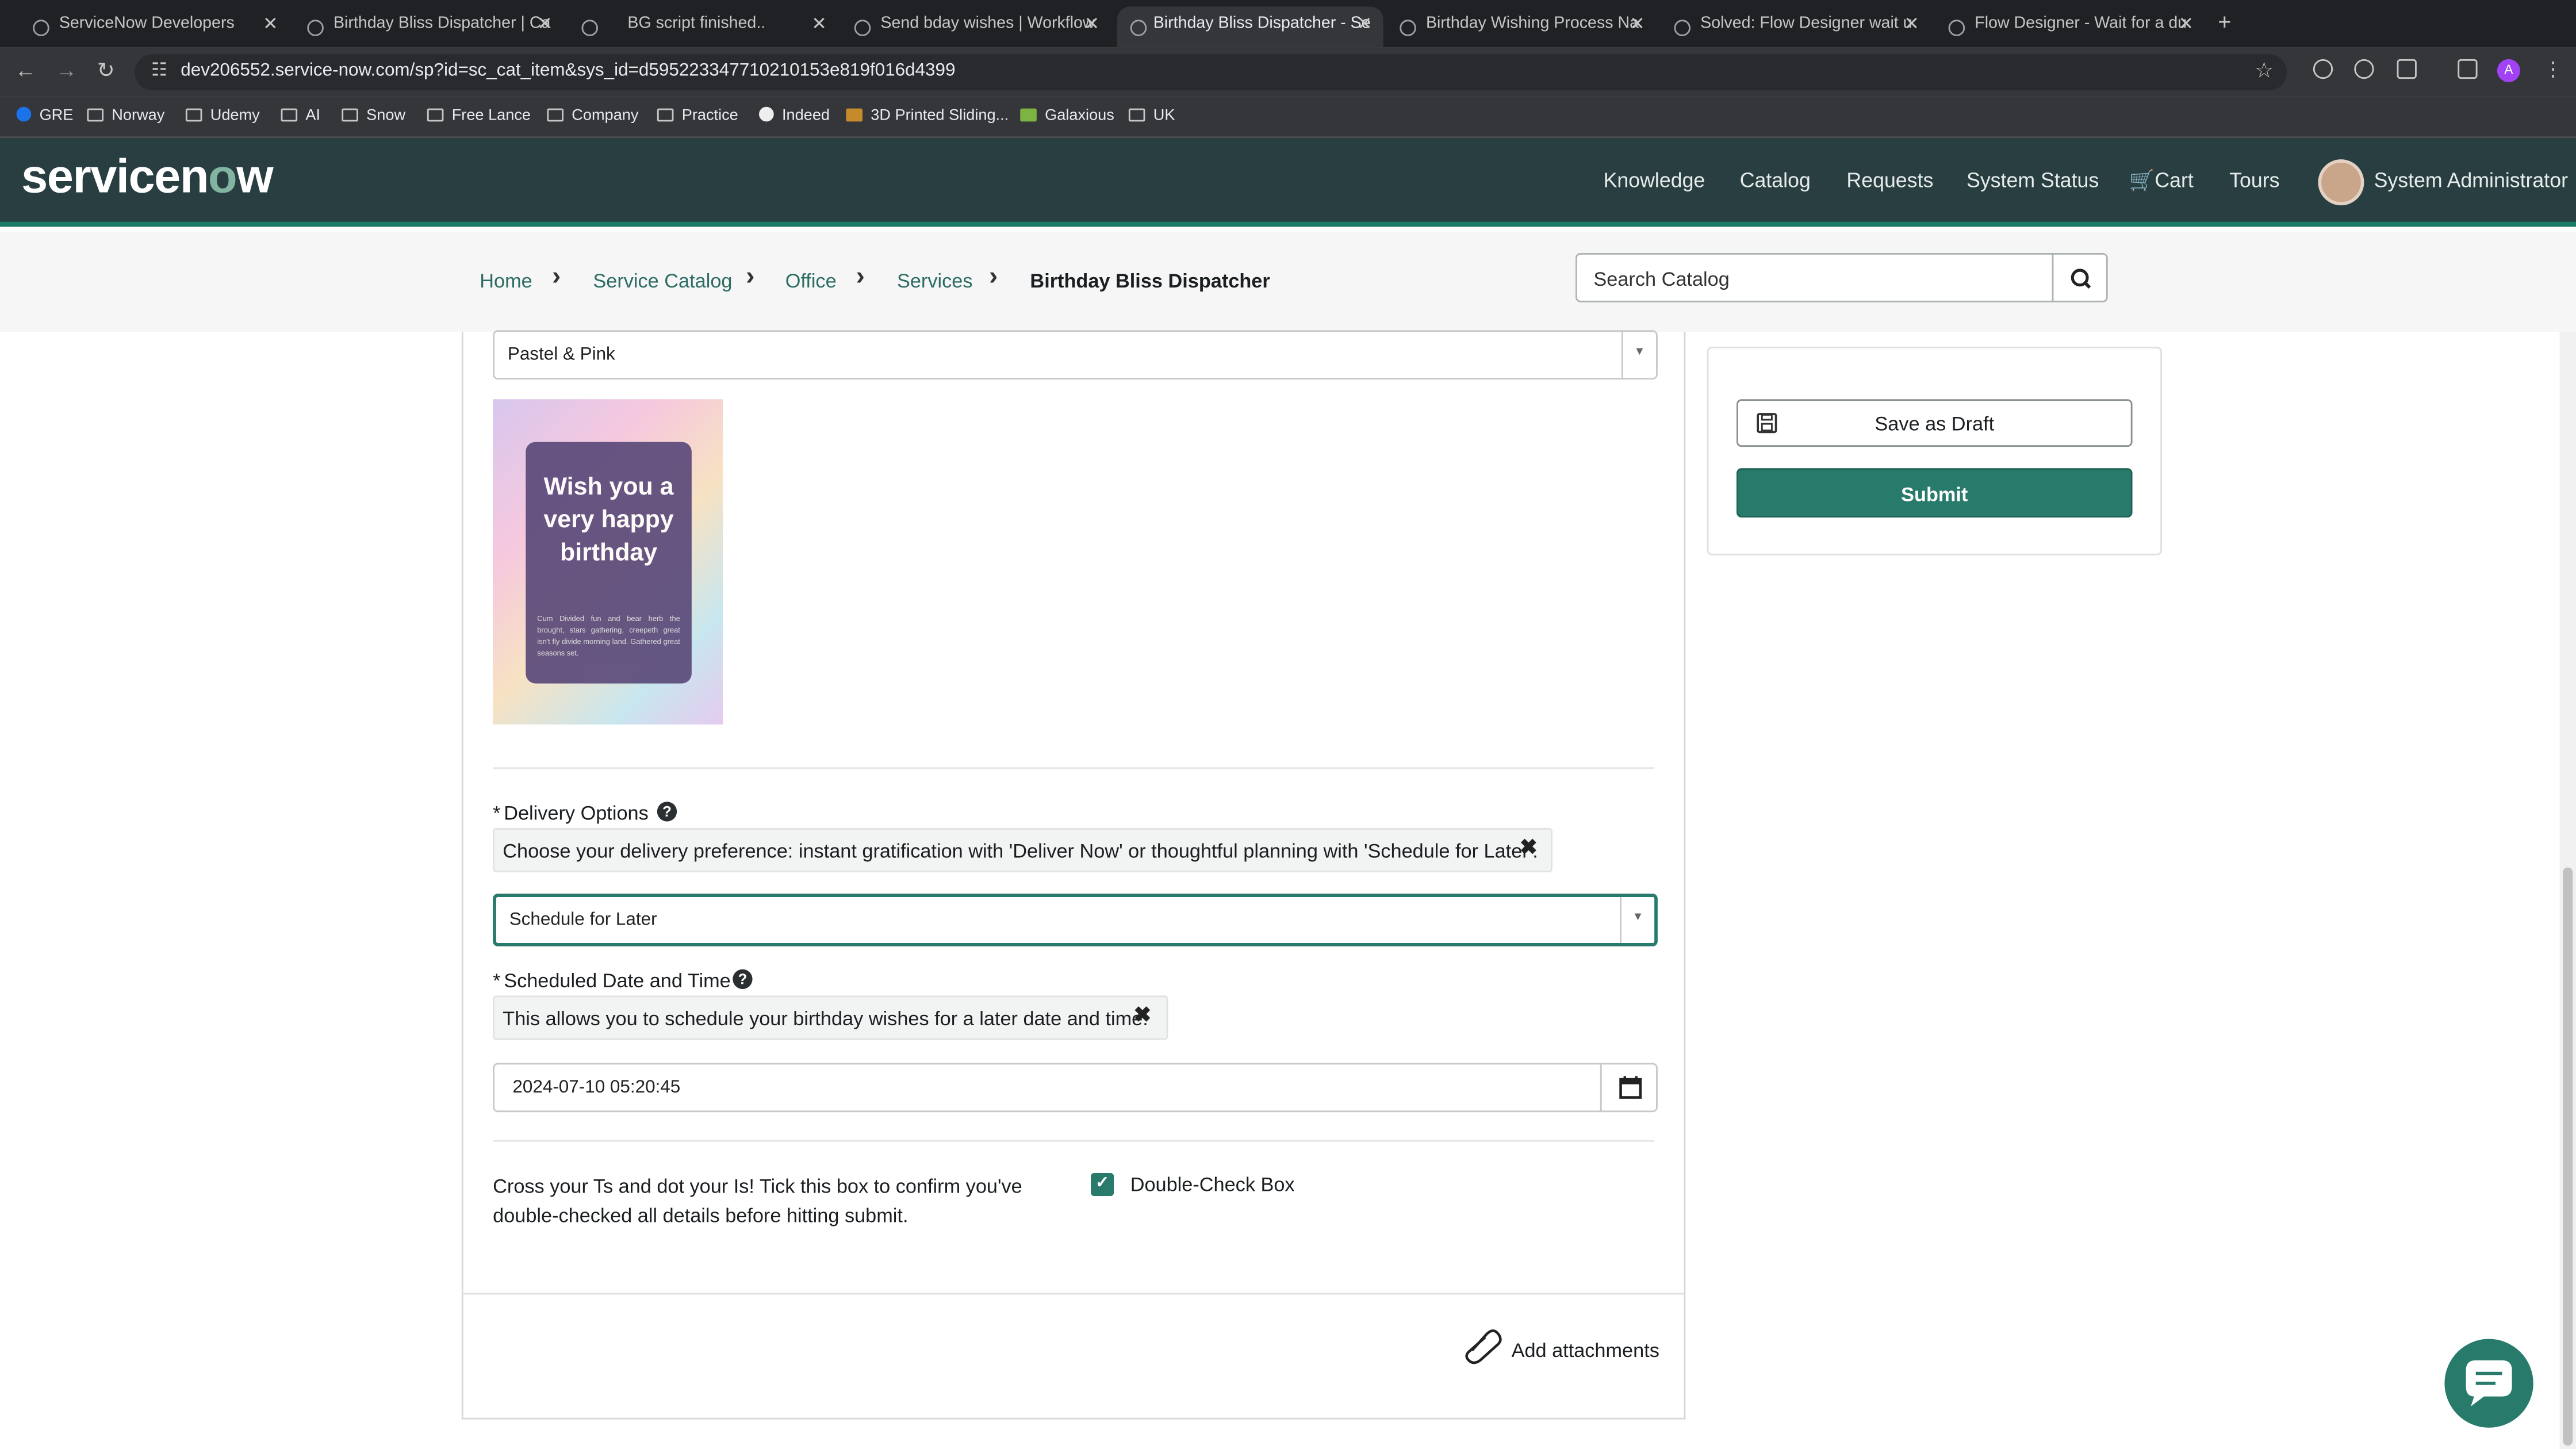  I want to click on breadcrumb-current: Birthday Bliss Dispatcher, so click(1150, 281).